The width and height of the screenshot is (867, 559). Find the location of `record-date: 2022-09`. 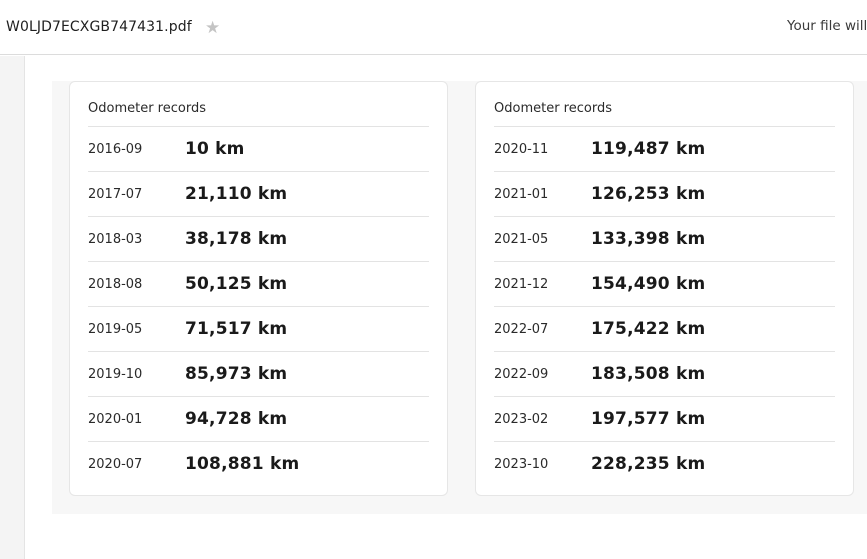

record-date: 2022-09 is located at coordinates (521, 374).